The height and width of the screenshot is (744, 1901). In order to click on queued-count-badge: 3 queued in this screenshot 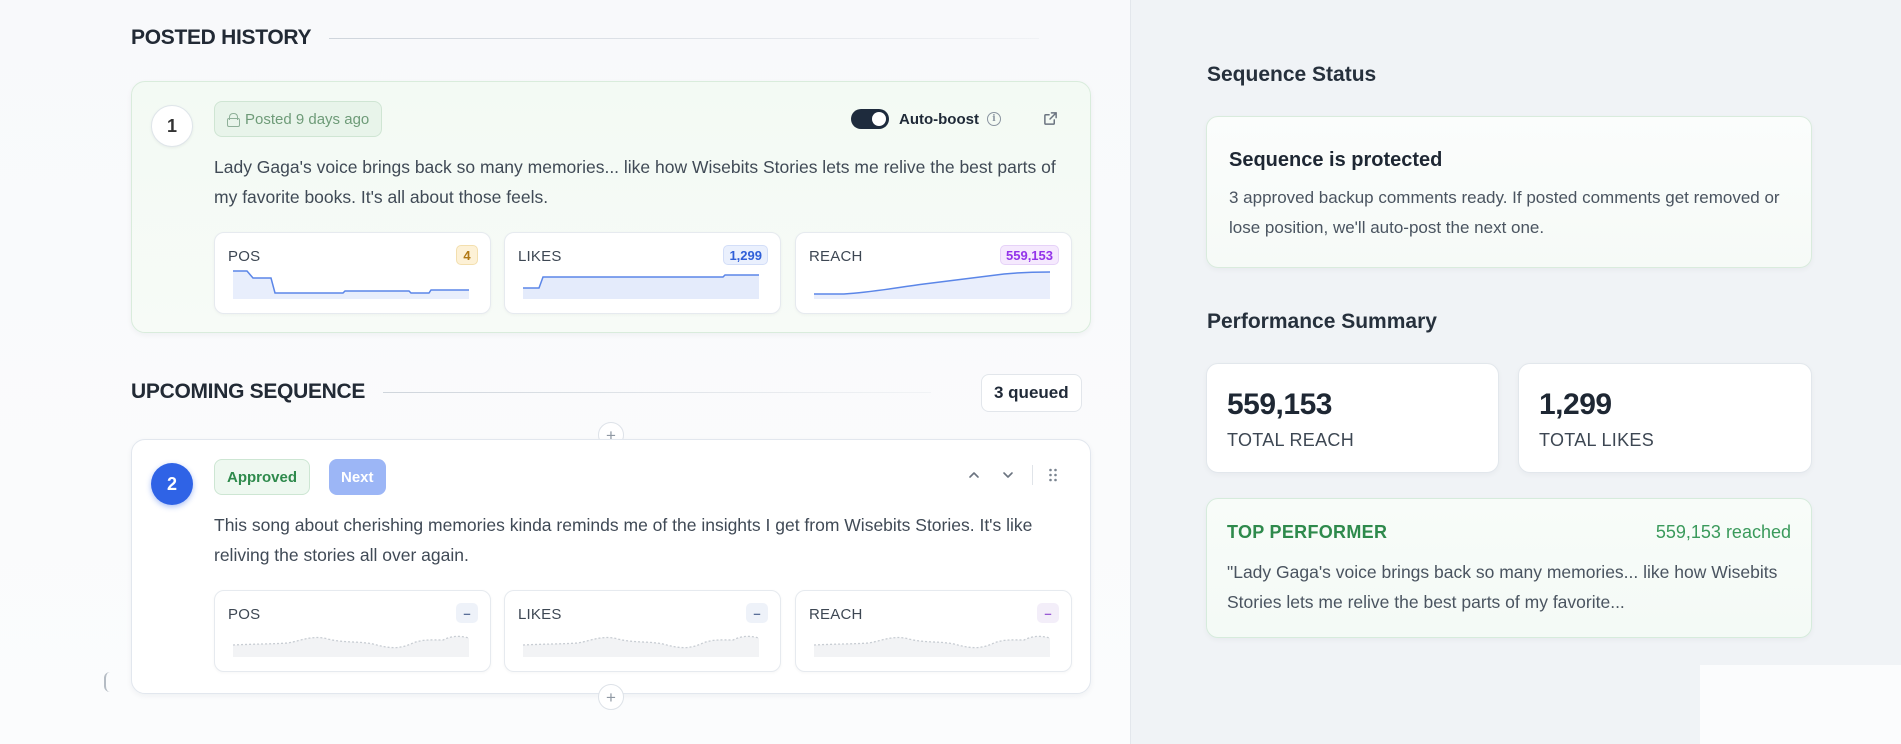, I will do `click(1031, 393)`.